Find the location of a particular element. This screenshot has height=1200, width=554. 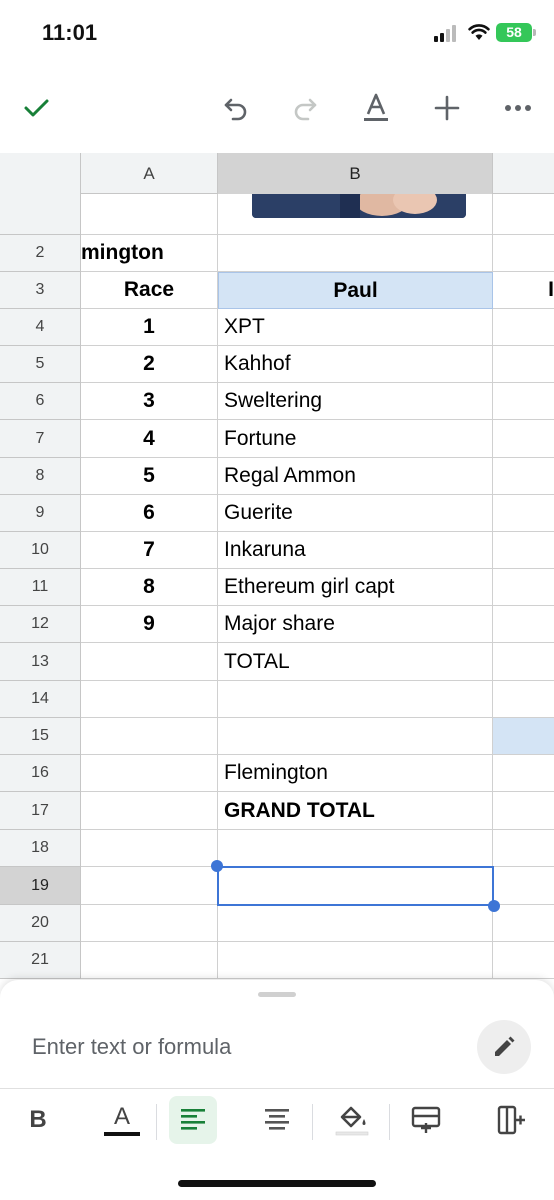

row-header-21: 21 is located at coordinates (40, 960).